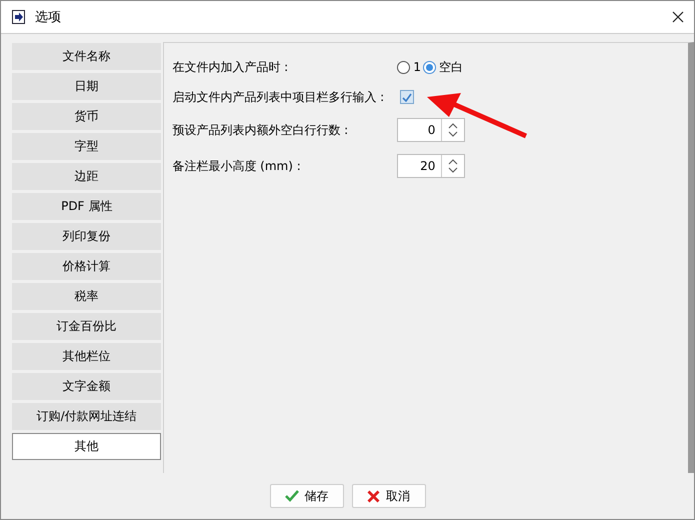  Describe the element at coordinates (87, 146) in the screenshot. I see `sidebar-item: 字型` at that location.